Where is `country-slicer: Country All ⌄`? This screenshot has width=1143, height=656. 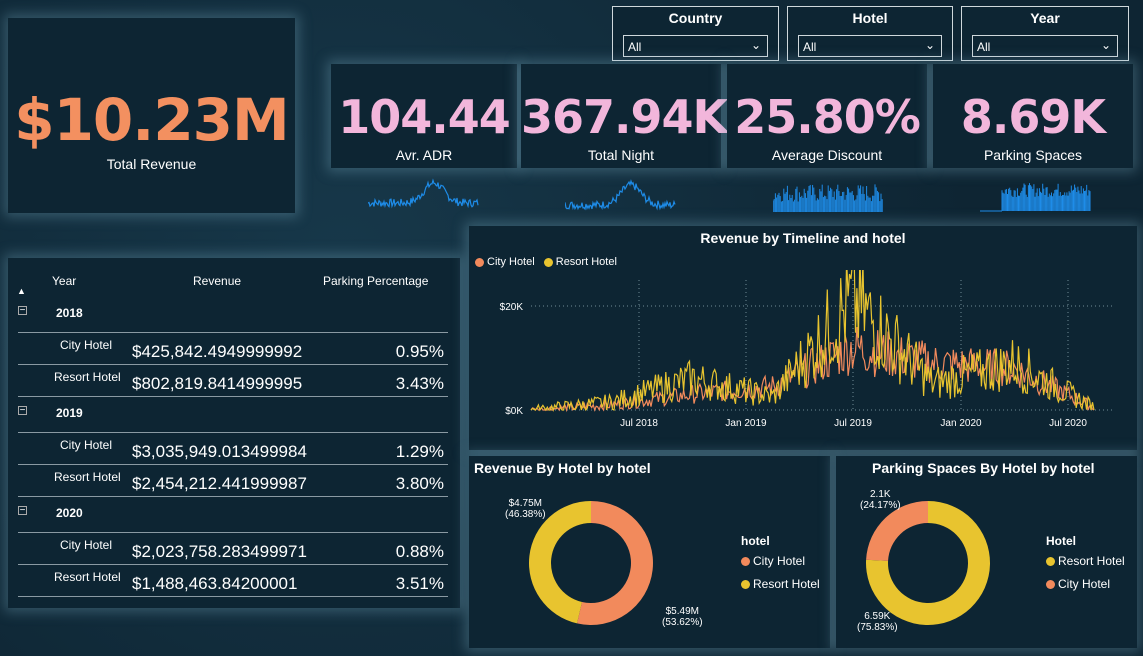 country-slicer: Country All ⌄ is located at coordinates (695, 33).